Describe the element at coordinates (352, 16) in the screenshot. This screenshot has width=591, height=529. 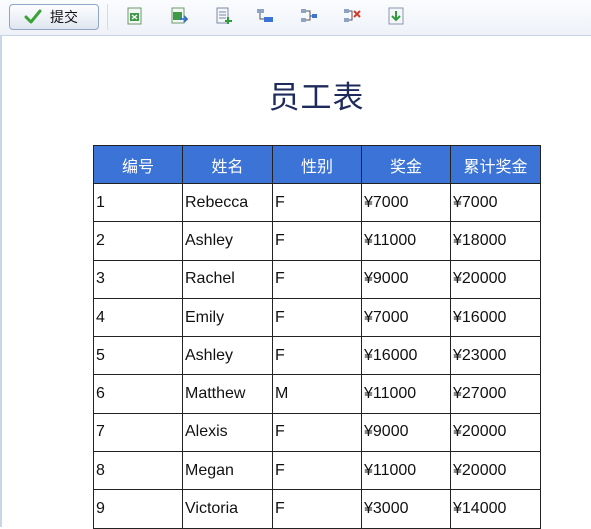
I see `delete-row-icon` at that location.